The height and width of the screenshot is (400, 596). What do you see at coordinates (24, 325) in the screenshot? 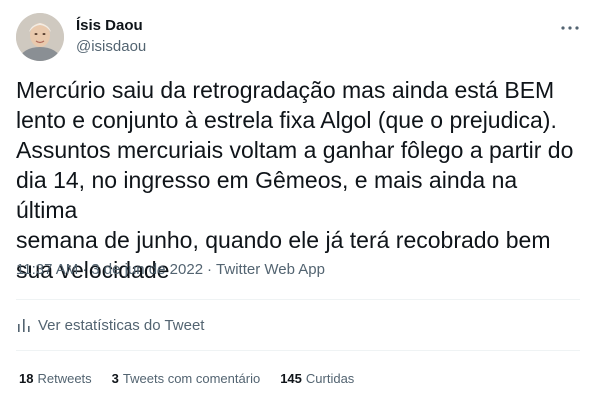
I see `bar-chart-icon` at bounding box center [24, 325].